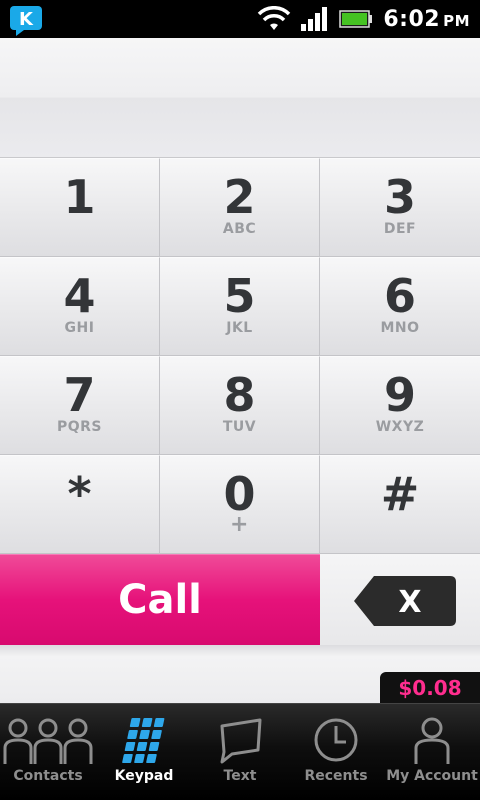  I want to click on key-letters: MNO, so click(400, 328).